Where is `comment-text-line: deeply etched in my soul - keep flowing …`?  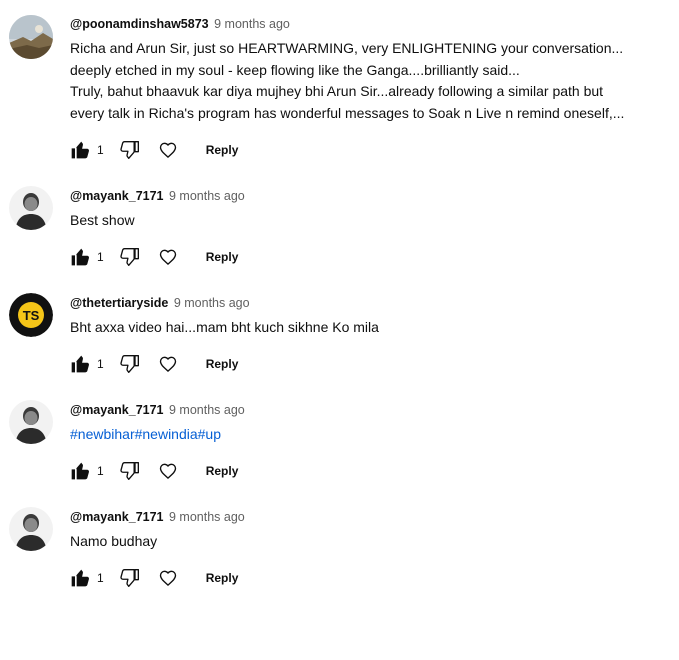
comment-text-line: deeply etched in my soul - keep flowing … is located at coordinates (295, 69).